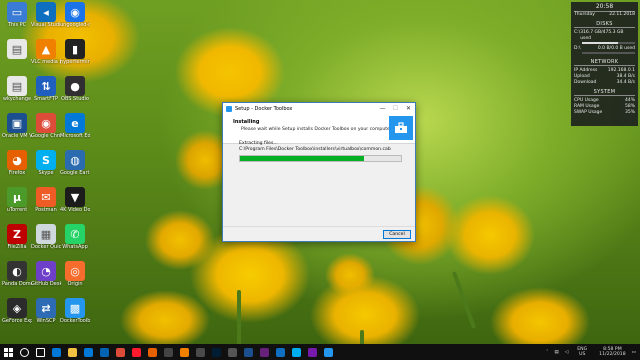 The image size is (640, 360). I want to click on system-header: SYSTEM, so click(604, 92).